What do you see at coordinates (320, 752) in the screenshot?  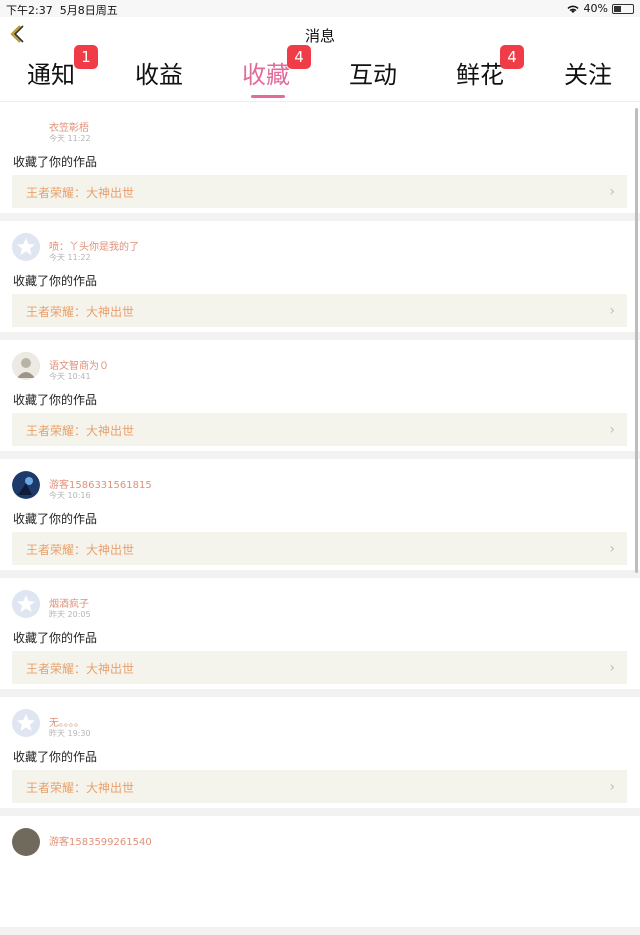 I see `list-item: 无。。。。 昨天 19:30 收藏了你的作品 王者荣耀：大神出世 ›` at bounding box center [320, 752].